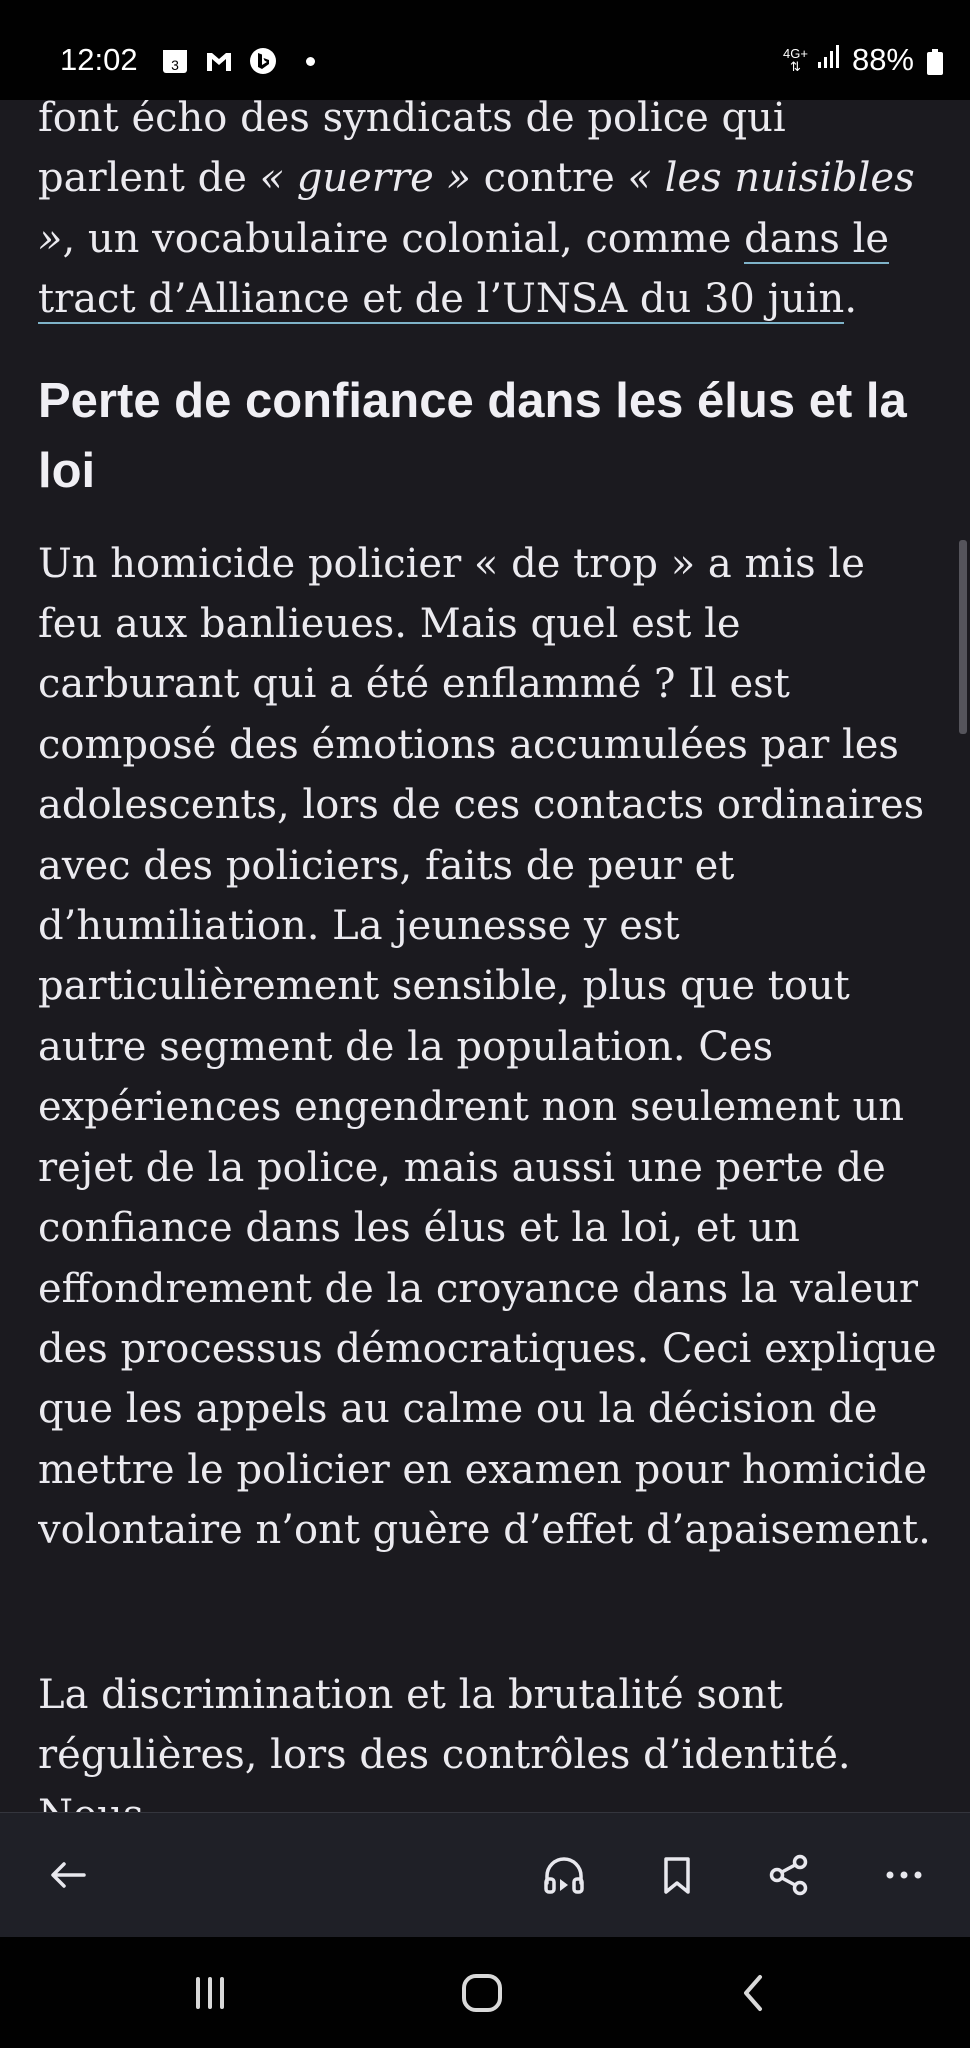 Image resolution: width=970 pixels, height=2048 pixels. I want to click on recents-icon, so click(210, 1993).